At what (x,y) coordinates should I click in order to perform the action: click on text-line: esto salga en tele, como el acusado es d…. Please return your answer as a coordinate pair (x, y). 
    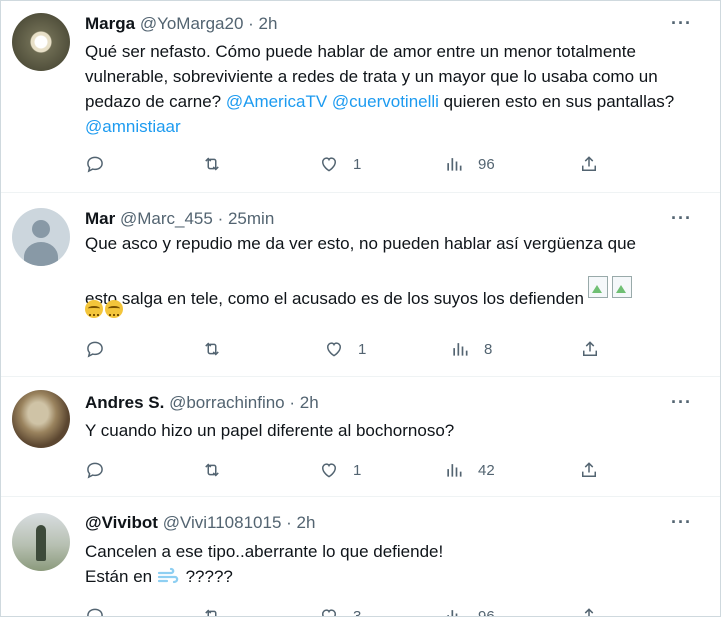
    Looking at the image, I should click on (395, 292).